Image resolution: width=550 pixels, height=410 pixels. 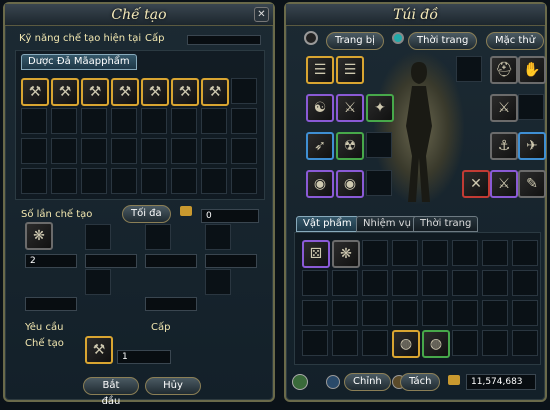 I want to click on equip-armor-icon: ⚔, so click(x=504, y=108).